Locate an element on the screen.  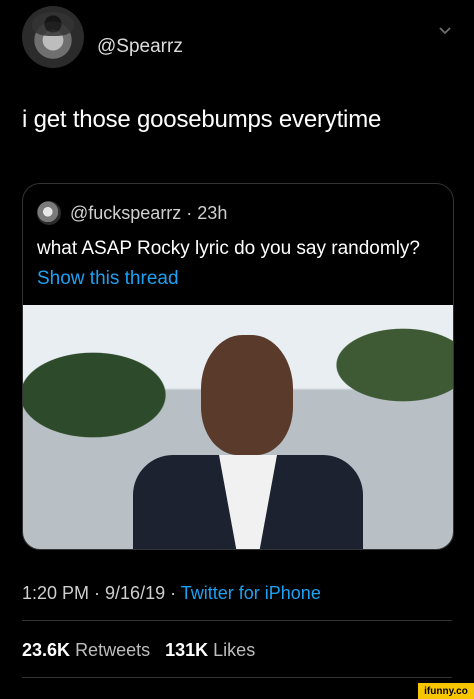
quoted-meta: @fuckspearrz · 23h is located at coordinates (149, 213).